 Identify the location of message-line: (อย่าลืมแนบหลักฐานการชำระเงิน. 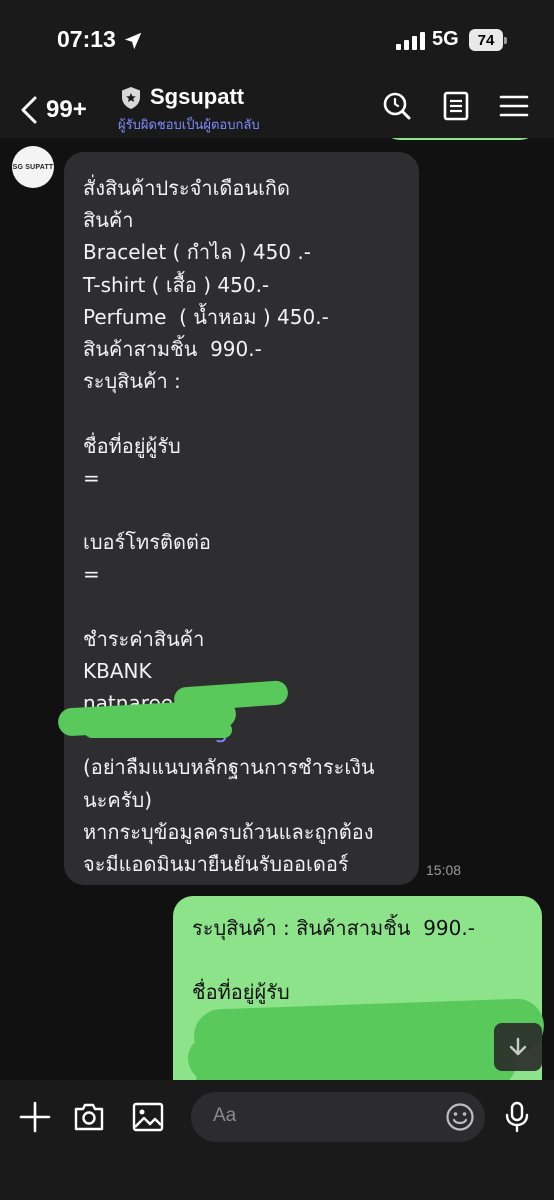
(229, 767).